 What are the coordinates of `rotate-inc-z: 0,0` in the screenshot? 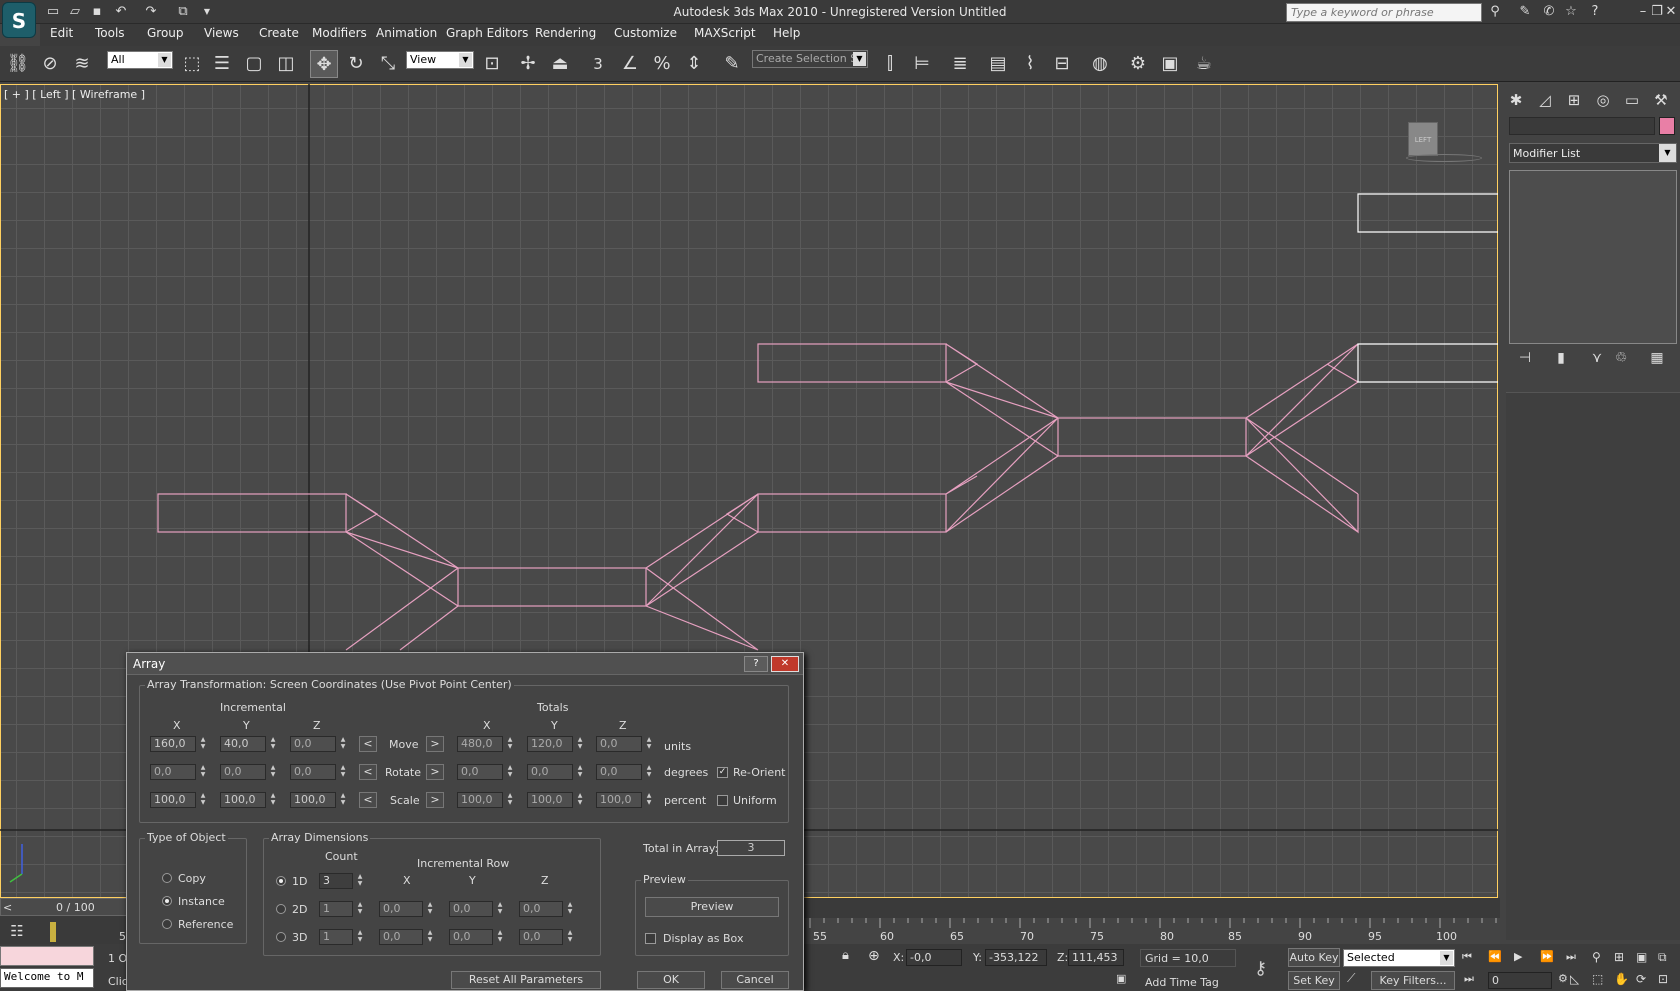 It's located at (313, 772).